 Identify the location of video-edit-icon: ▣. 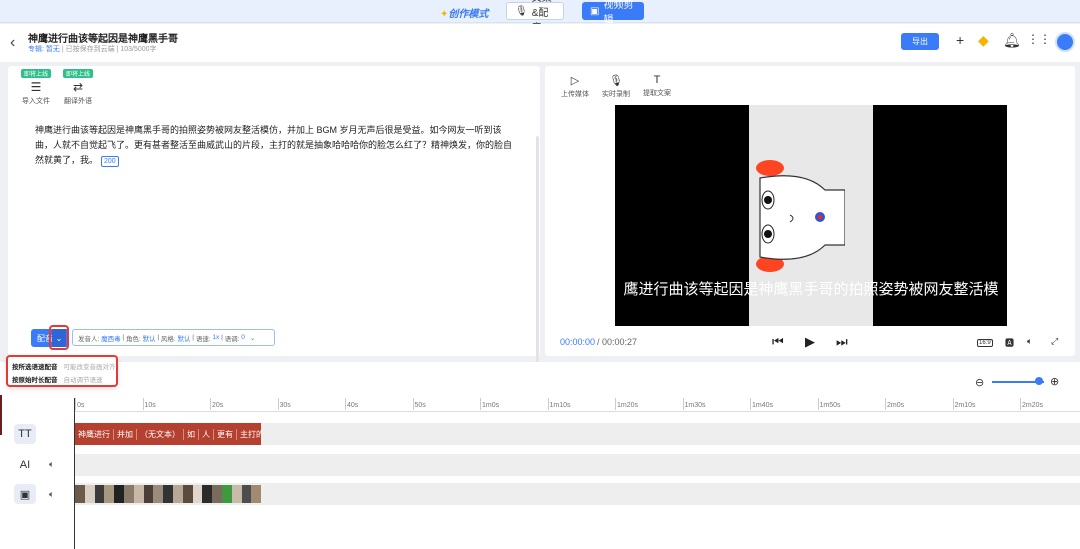
(595, 11).